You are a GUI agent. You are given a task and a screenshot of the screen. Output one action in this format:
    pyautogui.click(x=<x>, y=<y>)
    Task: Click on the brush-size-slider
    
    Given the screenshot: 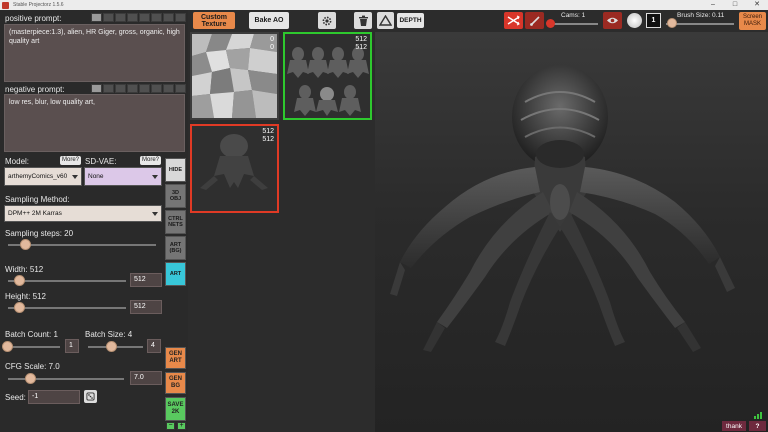 What is the action you would take?
    pyautogui.click(x=672, y=23)
    